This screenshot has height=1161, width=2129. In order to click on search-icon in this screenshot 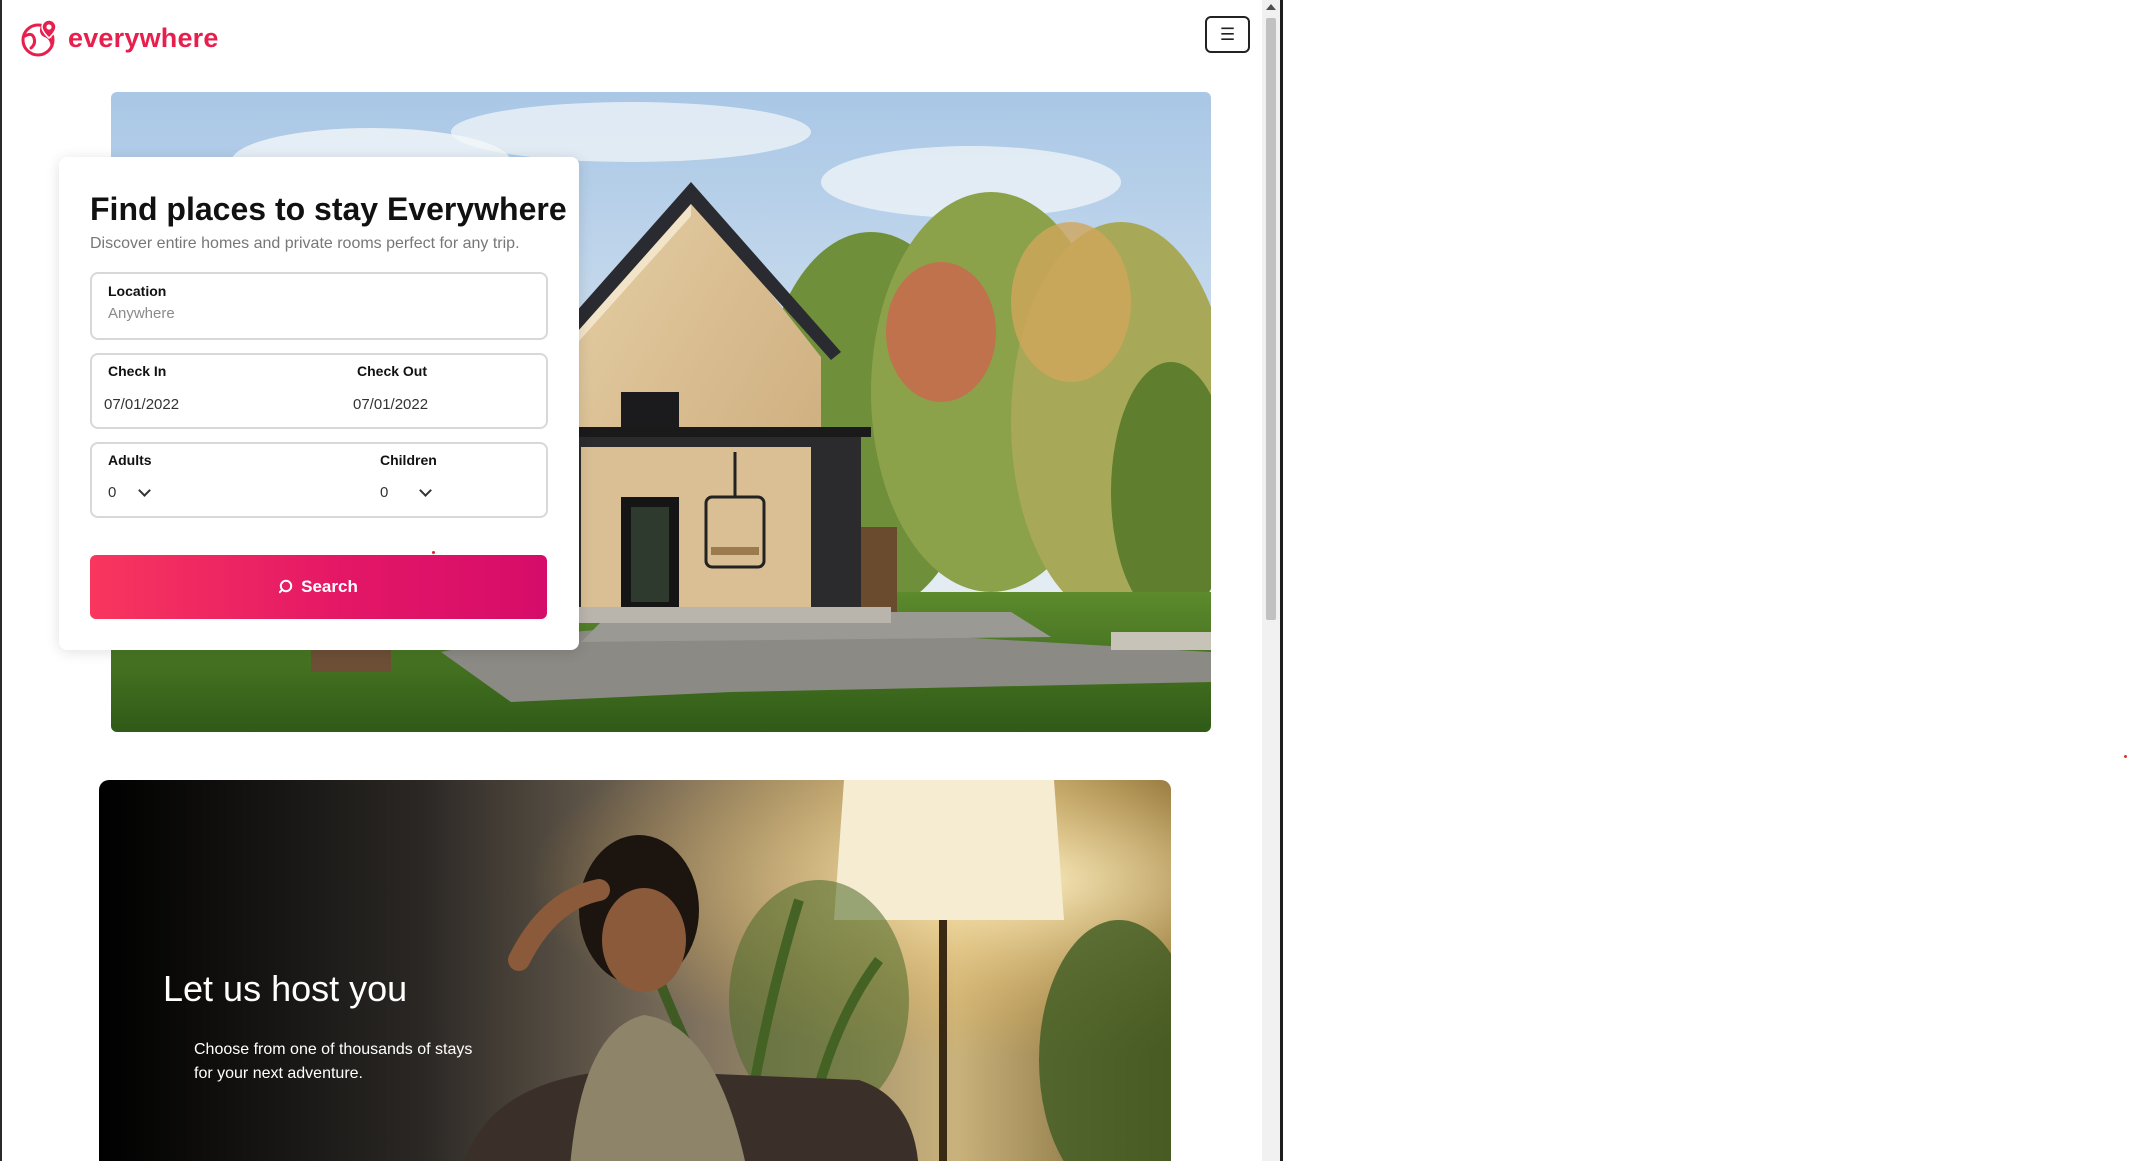, I will do `click(286, 586)`.